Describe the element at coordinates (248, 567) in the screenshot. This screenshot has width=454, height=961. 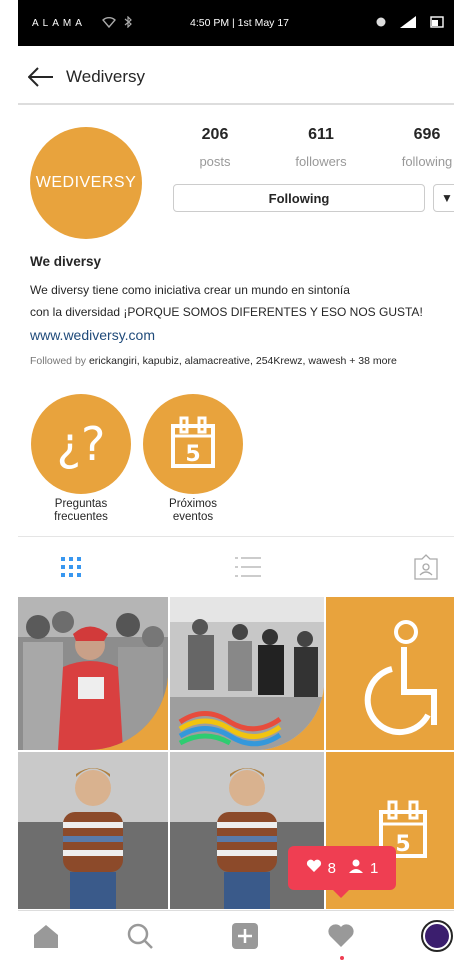
I see `list-icon` at that location.